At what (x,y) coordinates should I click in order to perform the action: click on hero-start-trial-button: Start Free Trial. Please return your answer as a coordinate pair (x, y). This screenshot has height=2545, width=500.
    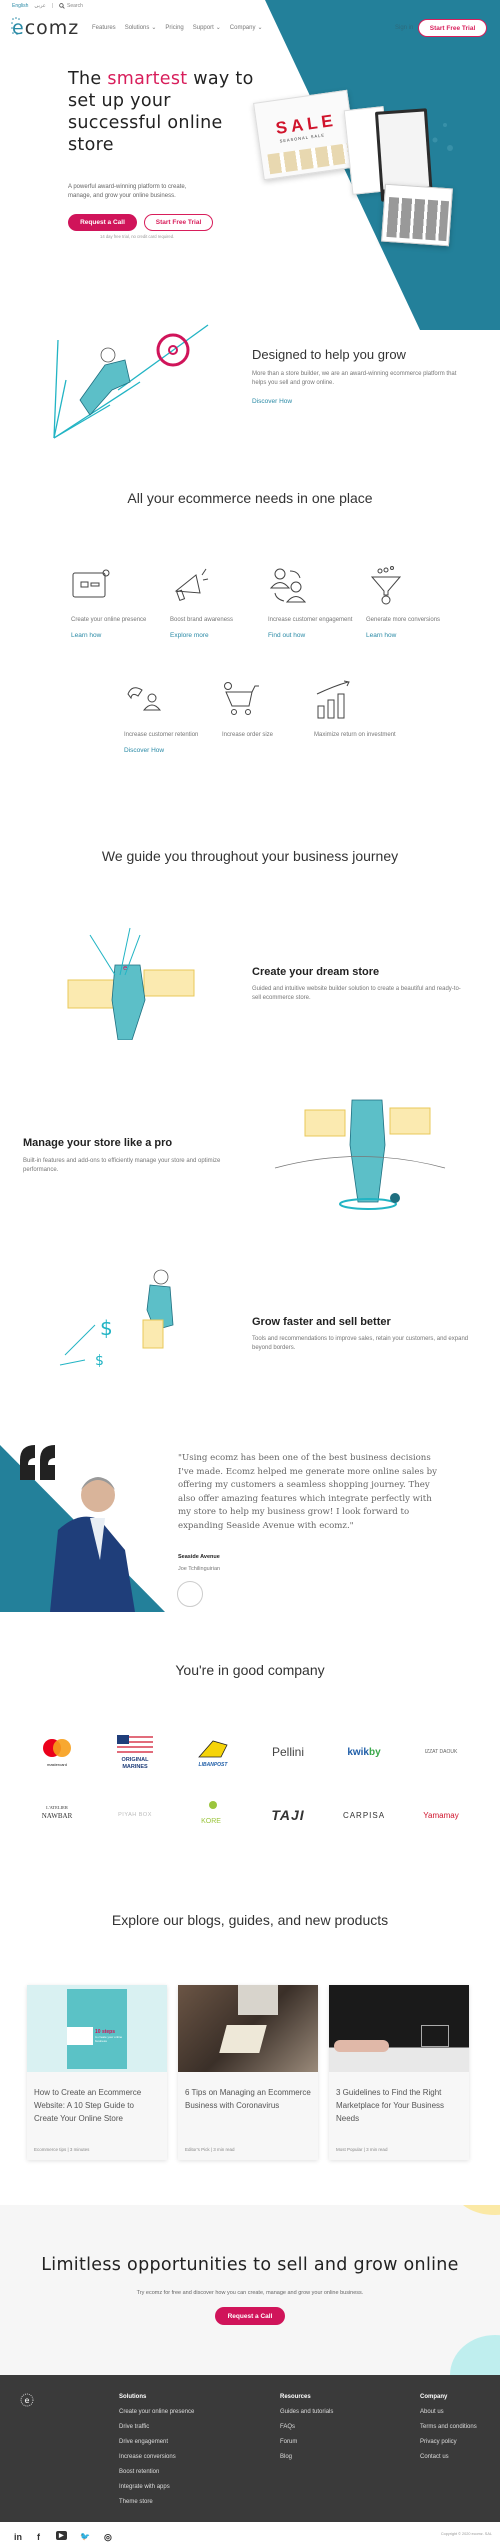
    Looking at the image, I should click on (178, 222).